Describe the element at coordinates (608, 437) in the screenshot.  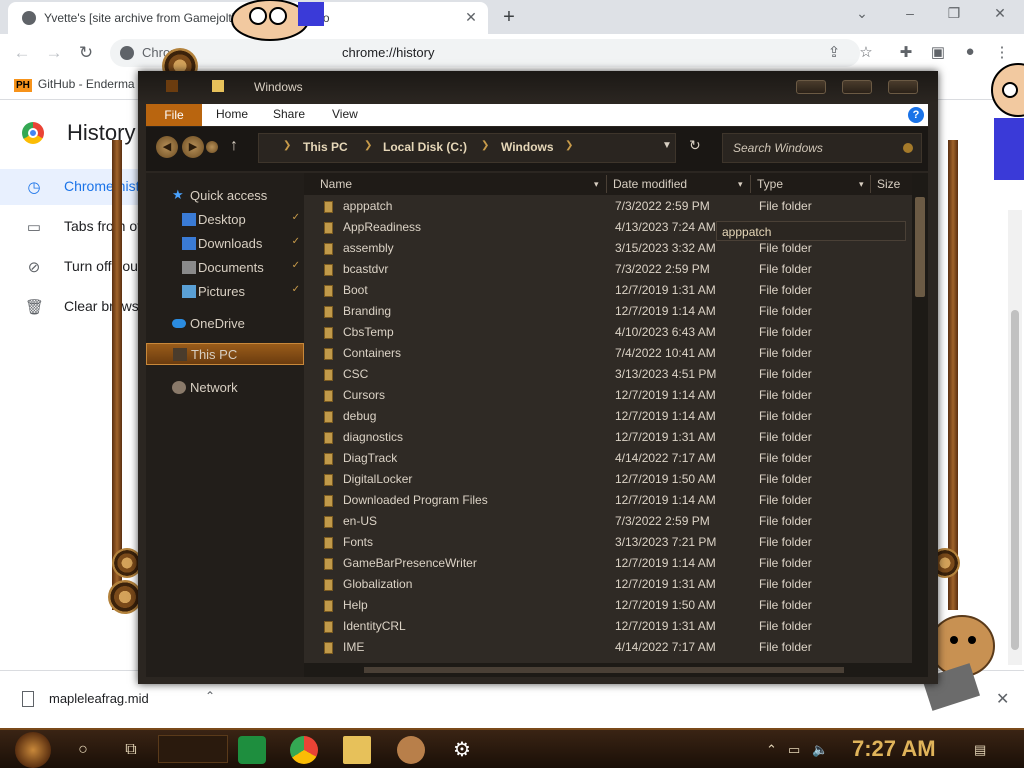
I see `file-row: diagnostics 12/7/2019 1:31 AM File folder` at that location.